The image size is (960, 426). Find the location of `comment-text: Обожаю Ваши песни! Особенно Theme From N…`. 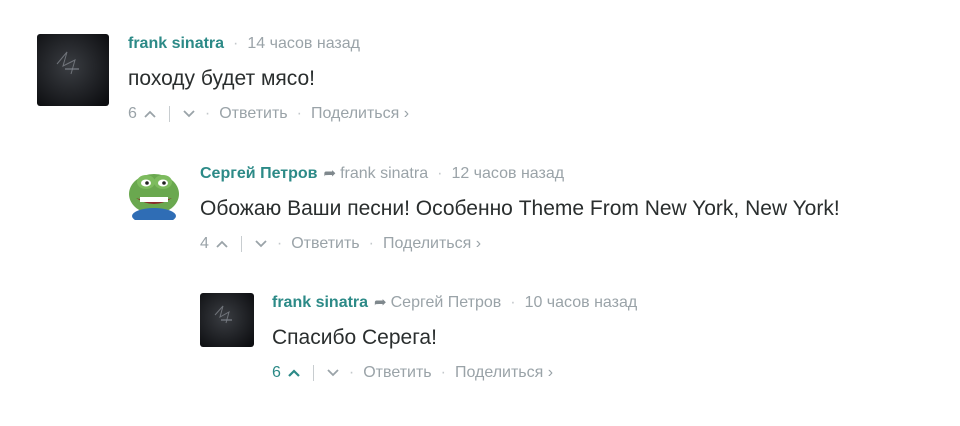

comment-text: Обожаю Ваши песни! Особенно Theme From N… is located at coordinates (520, 208).